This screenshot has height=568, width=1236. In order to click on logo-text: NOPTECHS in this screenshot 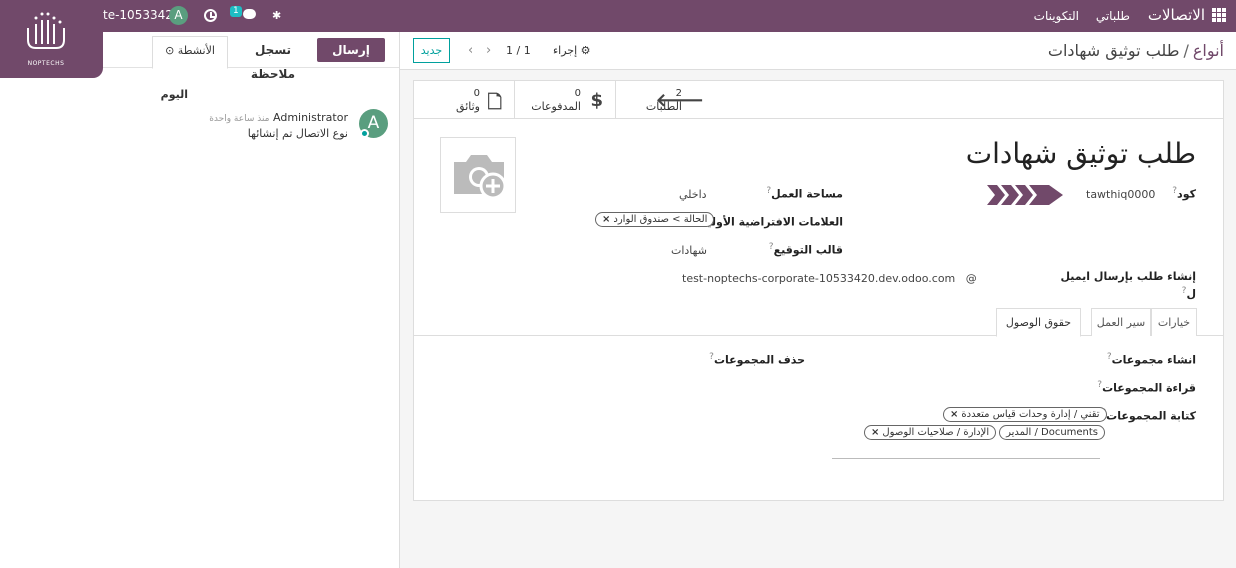, I will do `click(46, 63)`.